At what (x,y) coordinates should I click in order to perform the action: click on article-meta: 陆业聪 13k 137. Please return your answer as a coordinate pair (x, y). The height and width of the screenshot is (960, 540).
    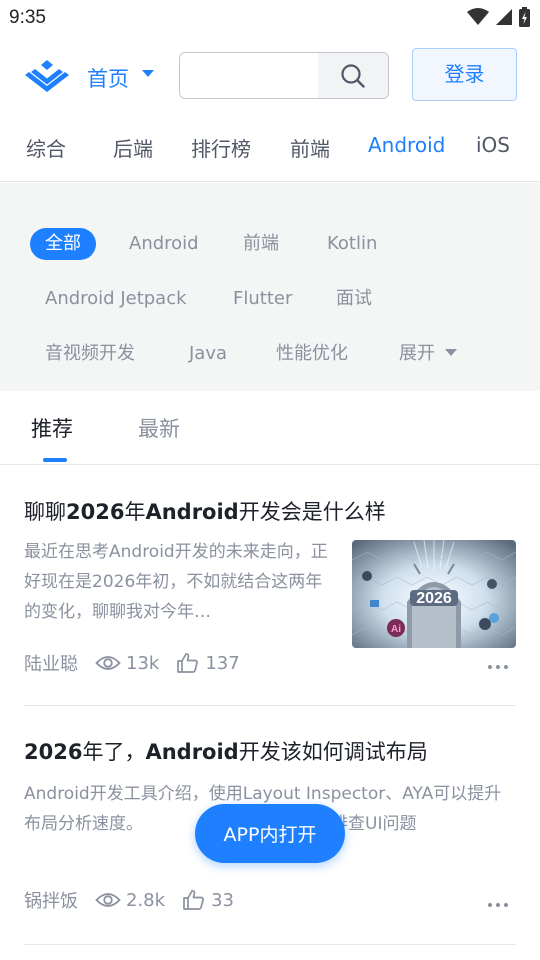
    Looking at the image, I should click on (132, 663).